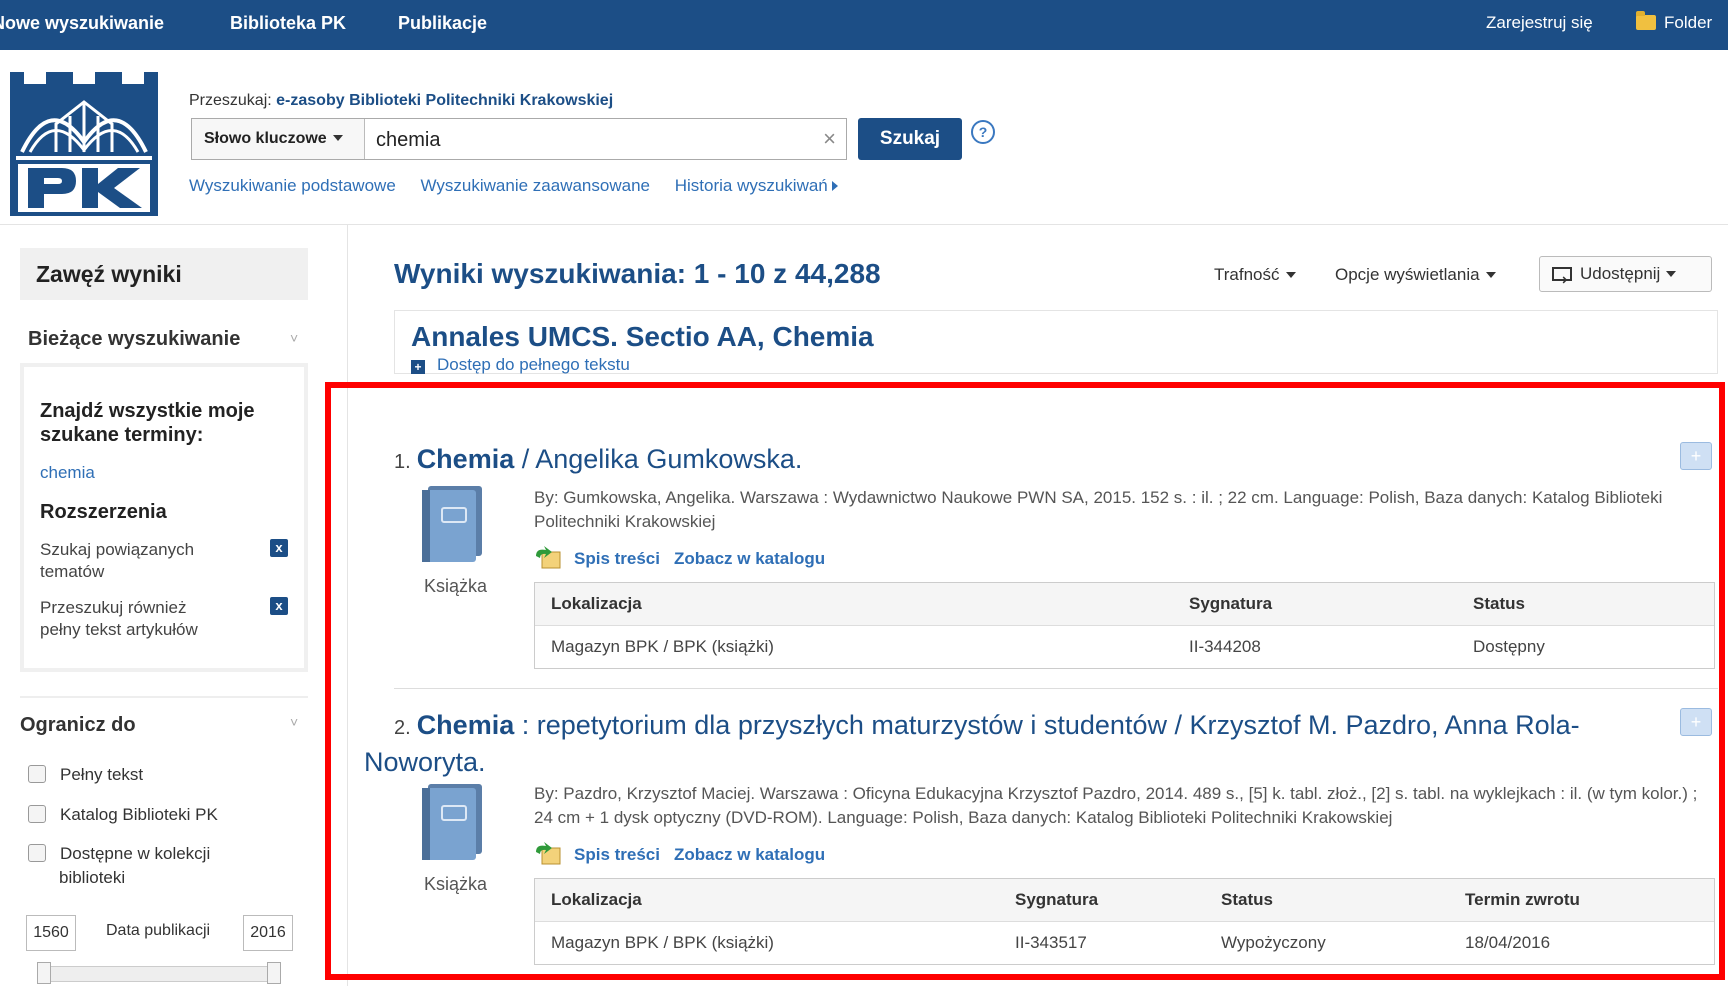  What do you see at coordinates (442, 23) in the screenshot?
I see `nav-publications: Publikacje` at bounding box center [442, 23].